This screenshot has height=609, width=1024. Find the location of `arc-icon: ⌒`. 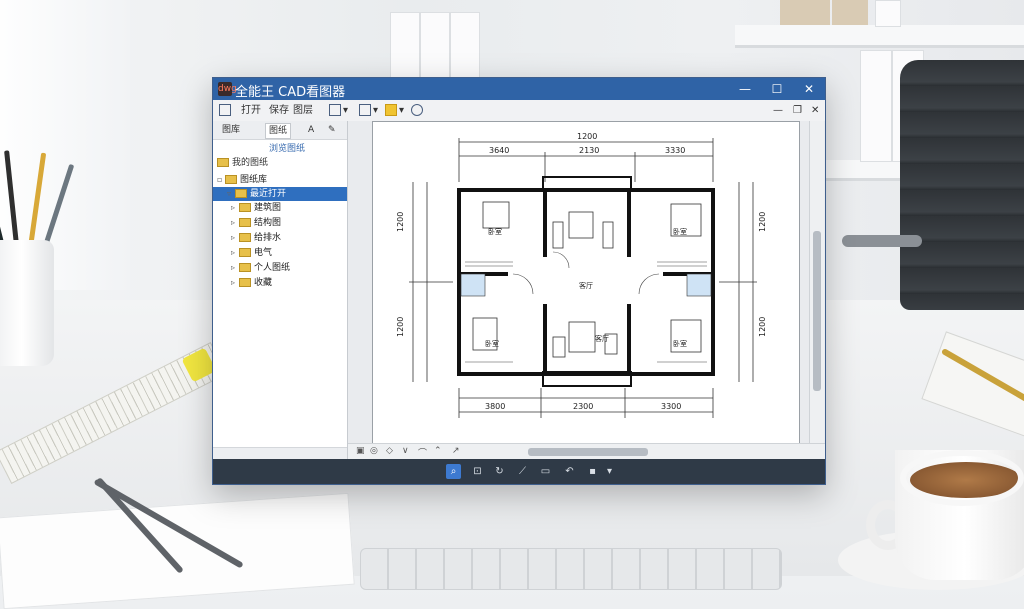

arc-icon: ⌒ is located at coordinates (422, 452).